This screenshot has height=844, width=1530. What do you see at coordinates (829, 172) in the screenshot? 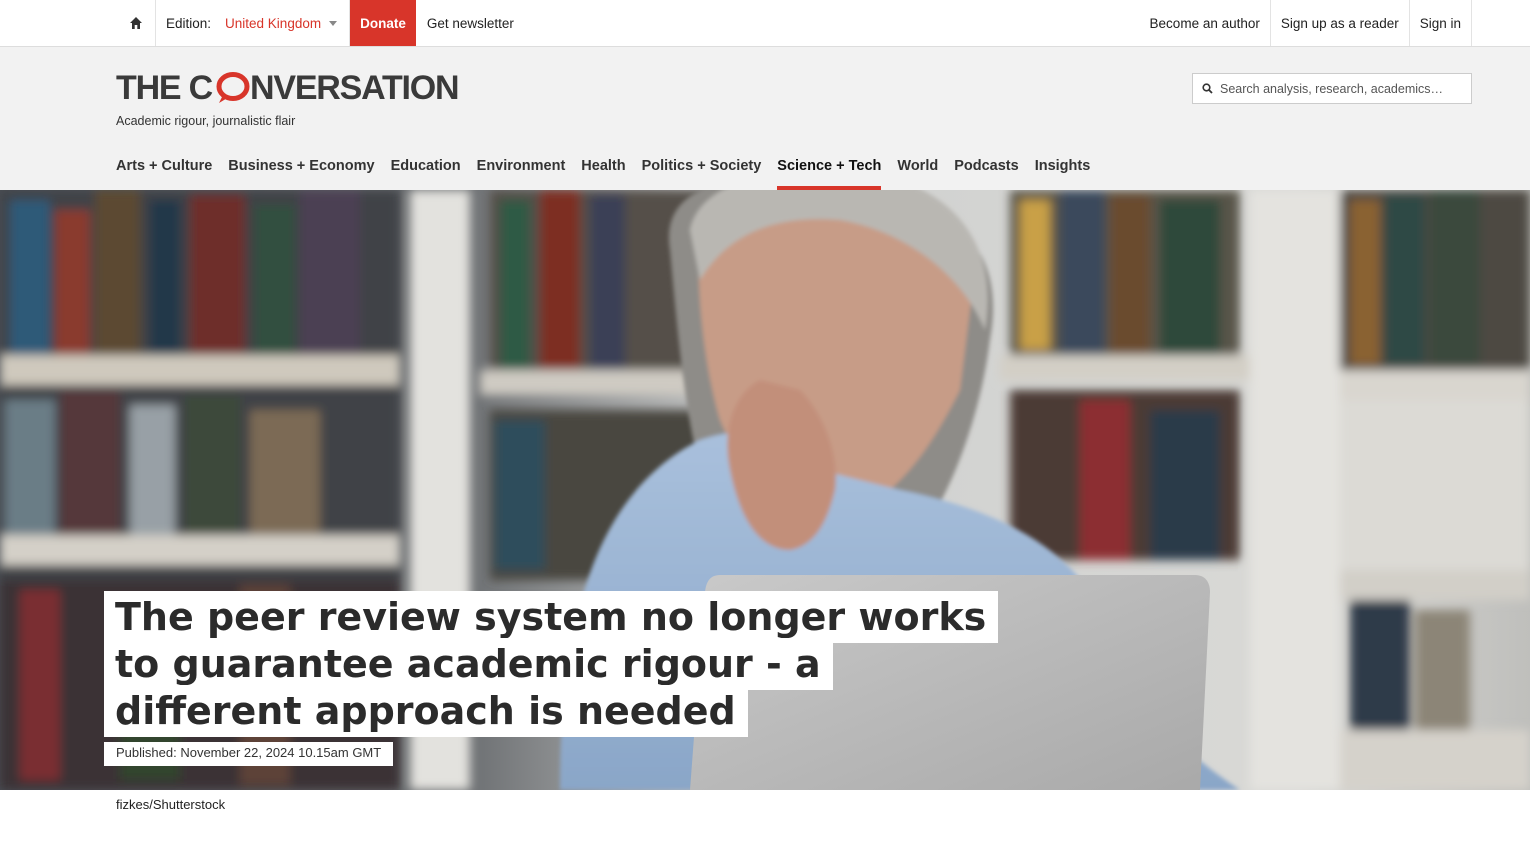
I see `nav-science-tech: Science + Tech` at bounding box center [829, 172].